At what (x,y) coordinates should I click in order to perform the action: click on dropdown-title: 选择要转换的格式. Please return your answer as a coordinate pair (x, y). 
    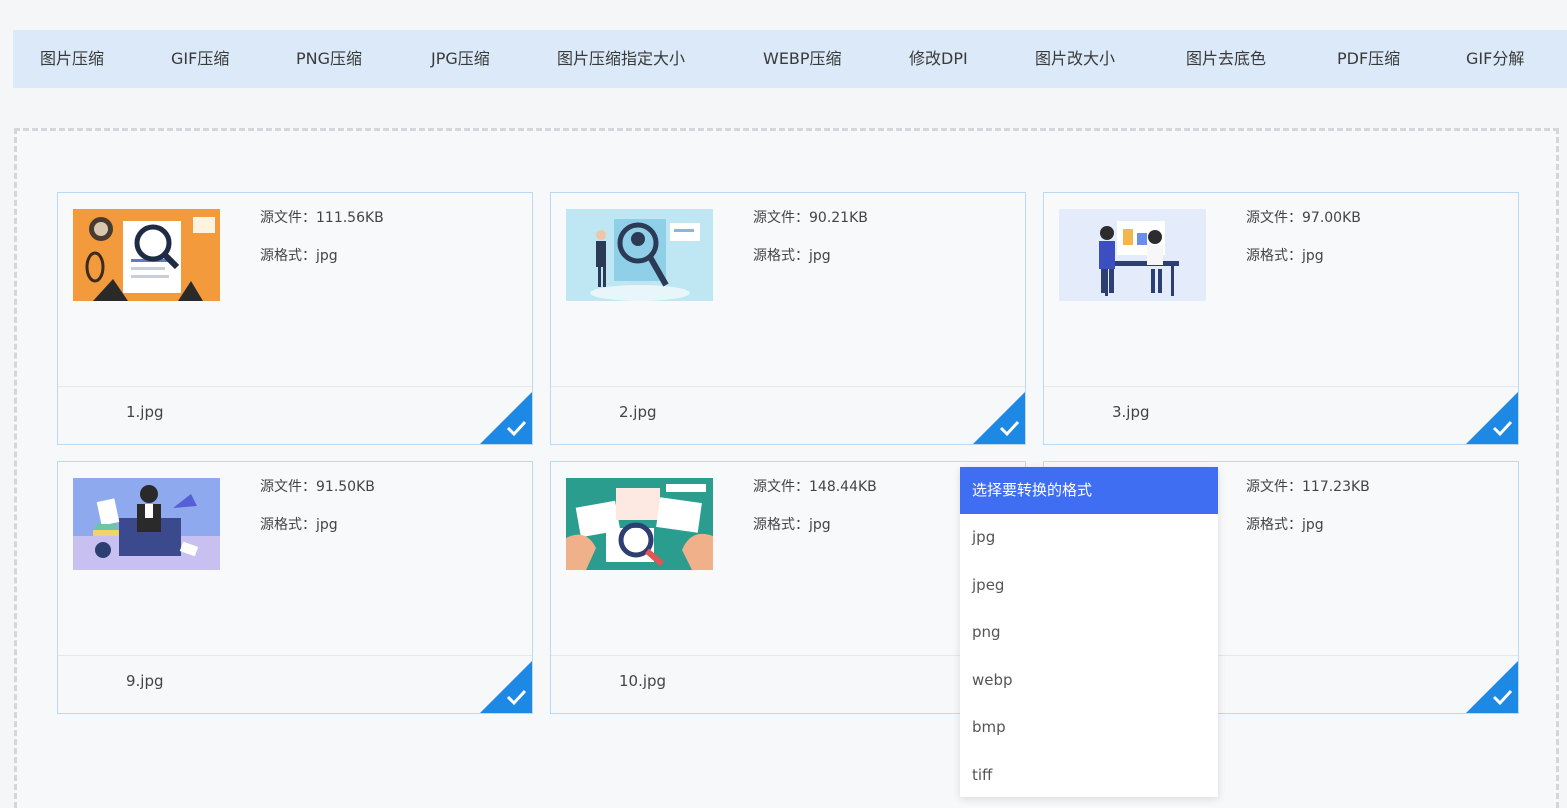
    Looking at the image, I should click on (1089, 490).